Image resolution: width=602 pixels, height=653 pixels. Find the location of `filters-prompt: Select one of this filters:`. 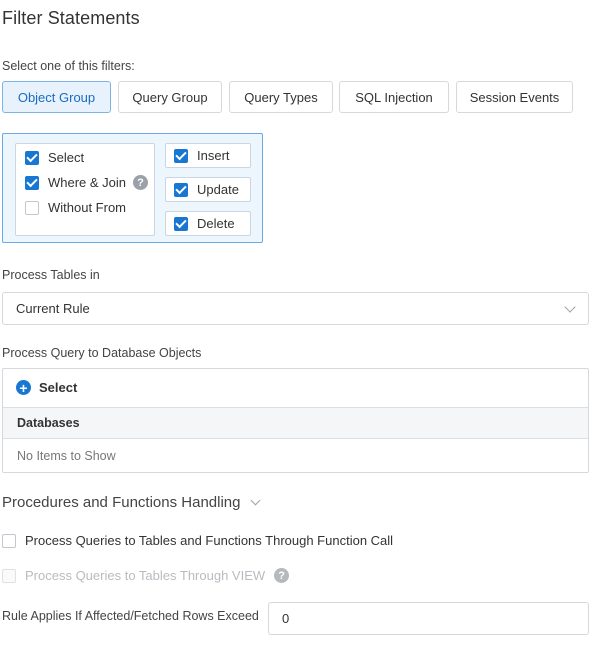

filters-prompt: Select one of this filters: is located at coordinates (68, 66).